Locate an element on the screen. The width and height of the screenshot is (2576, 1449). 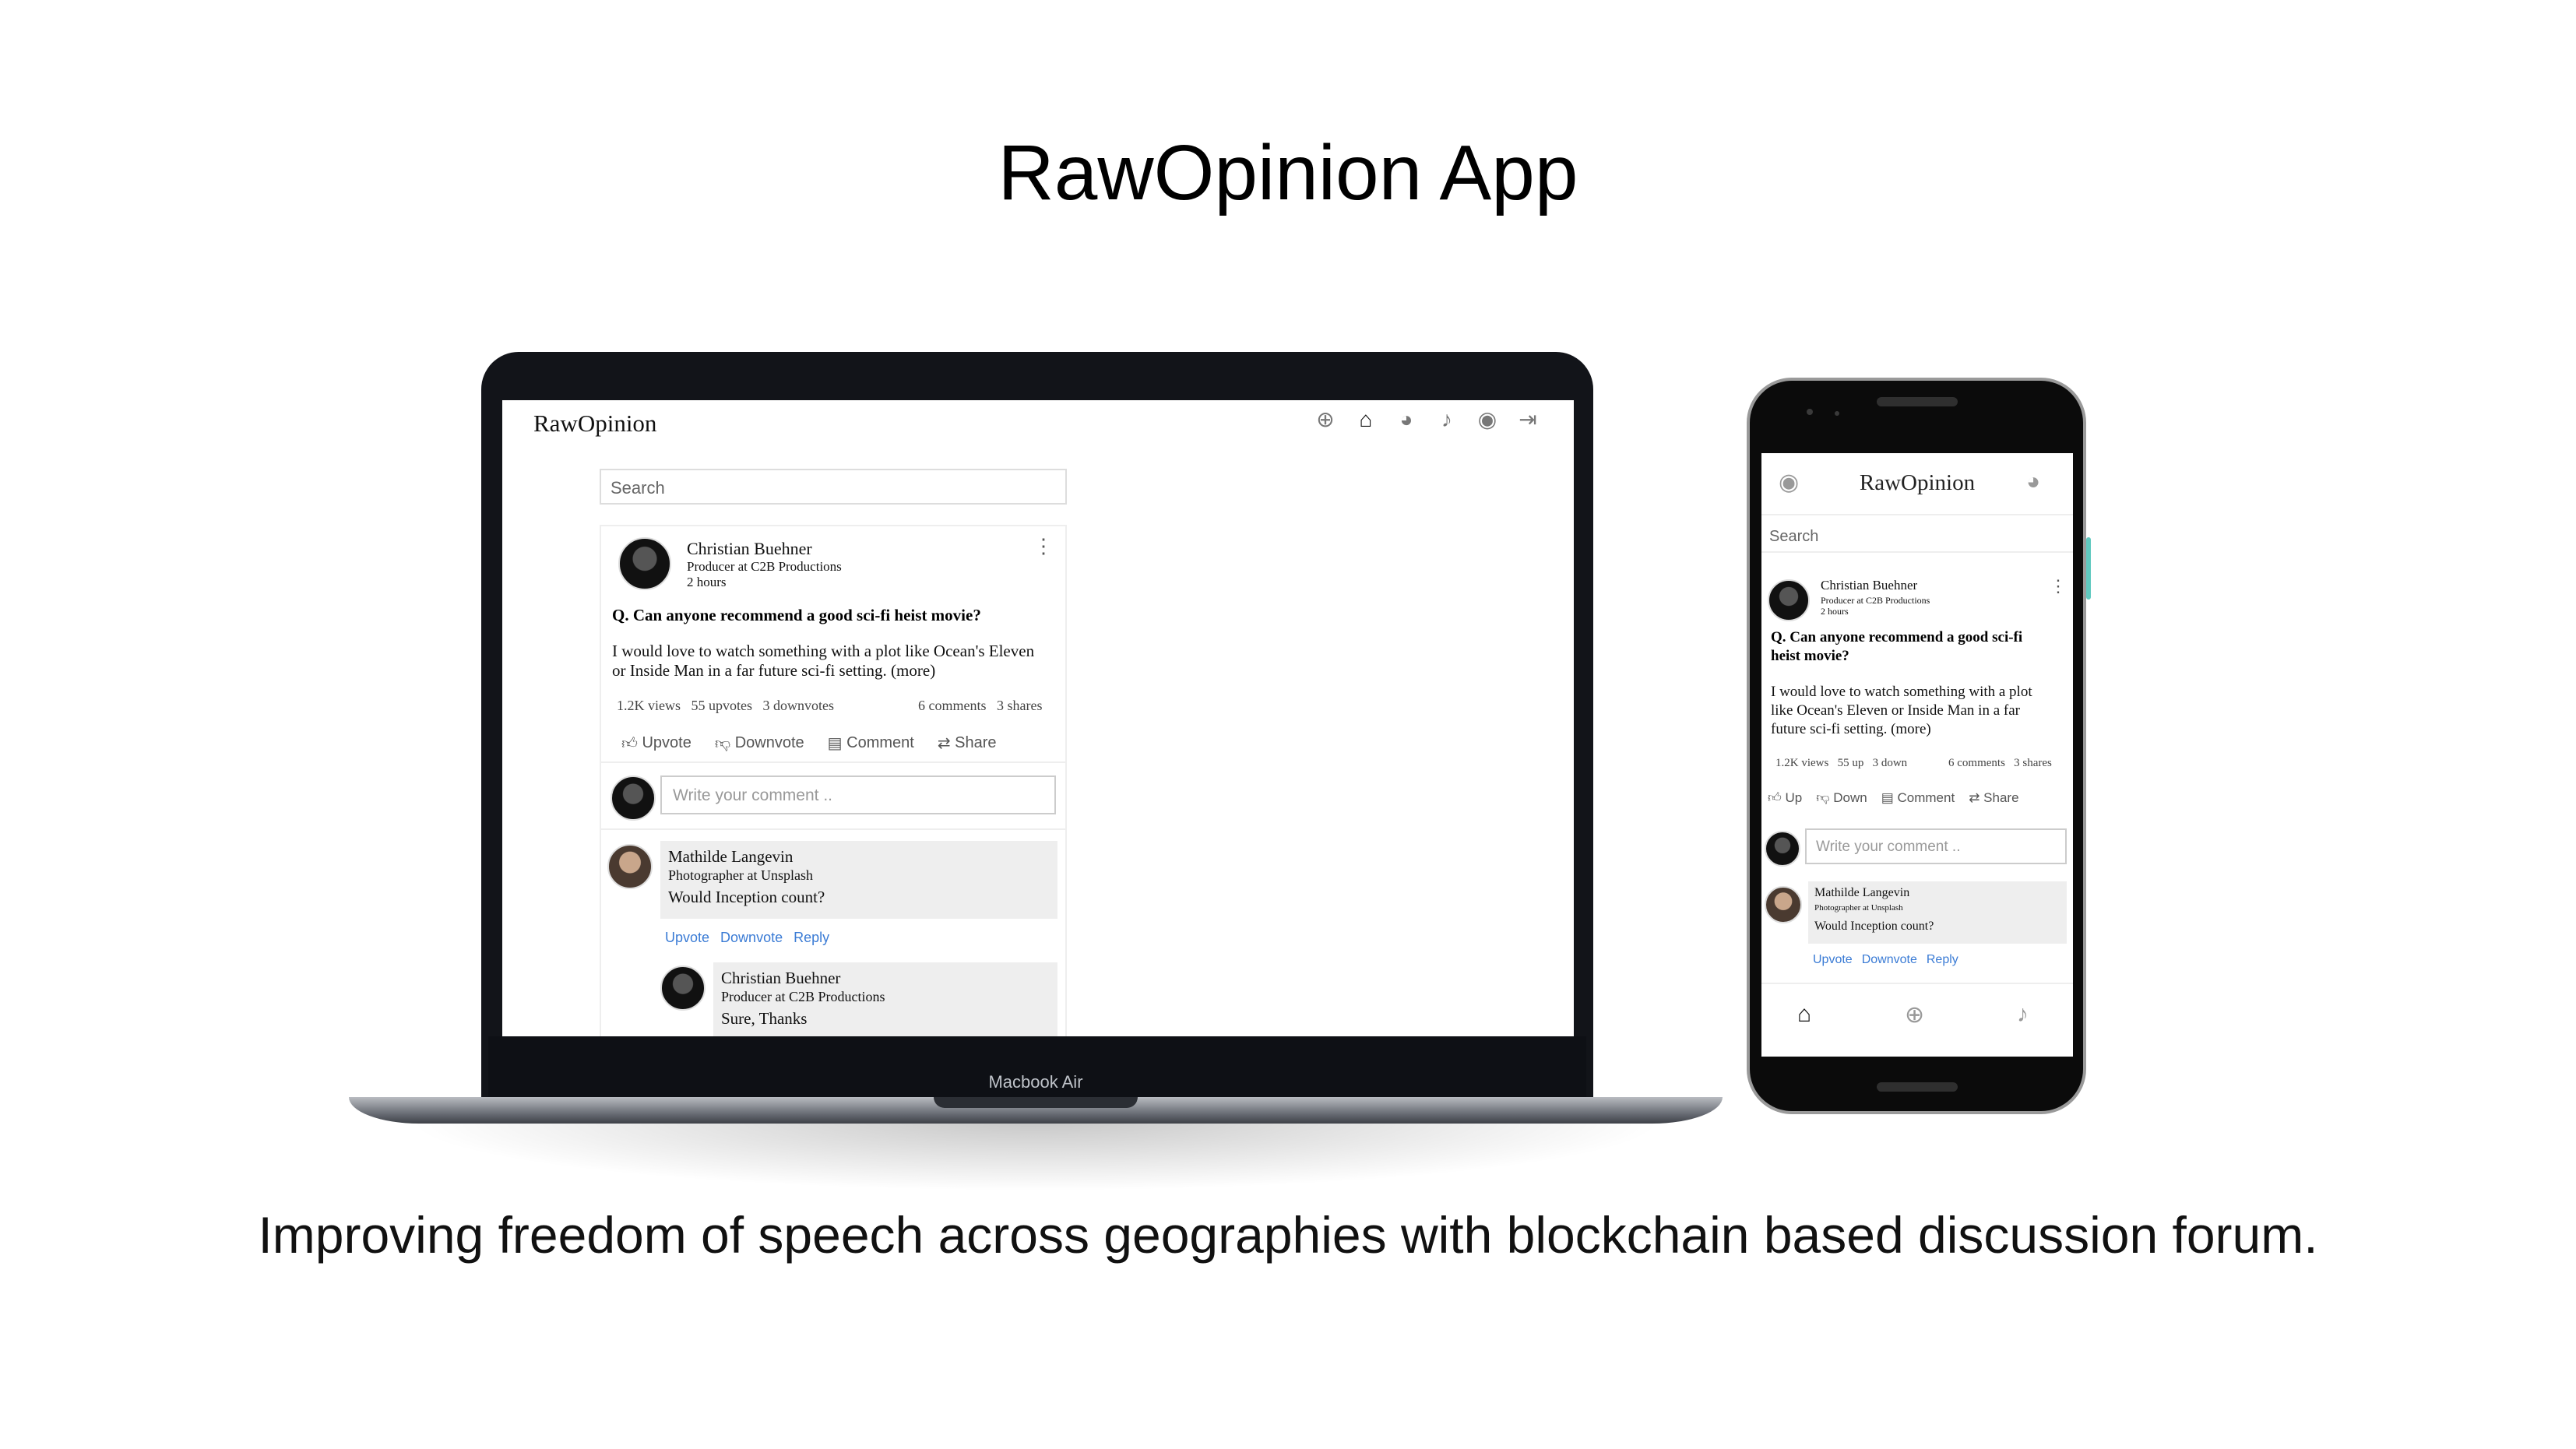
logout-icon: ⇥ is located at coordinates (1528, 420).